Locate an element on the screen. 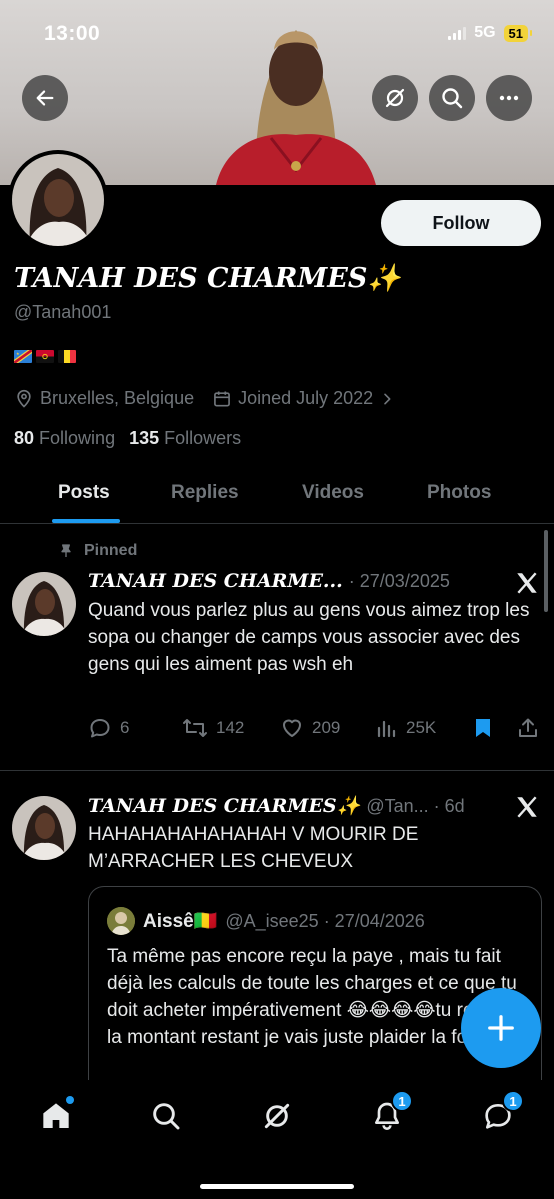 The height and width of the screenshot is (1199, 554). view-count: 25K is located at coordinates (421, 727).